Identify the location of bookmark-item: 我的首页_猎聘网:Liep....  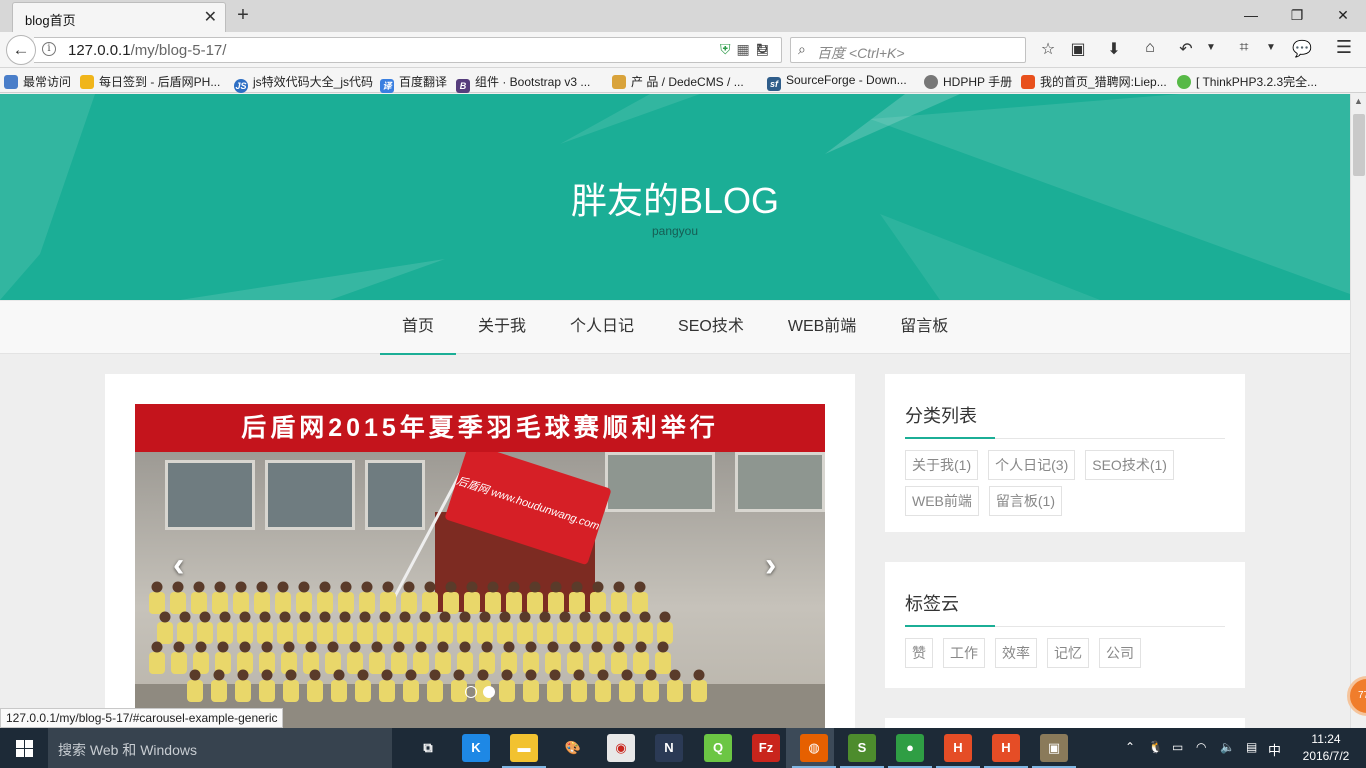
(1094, 81).